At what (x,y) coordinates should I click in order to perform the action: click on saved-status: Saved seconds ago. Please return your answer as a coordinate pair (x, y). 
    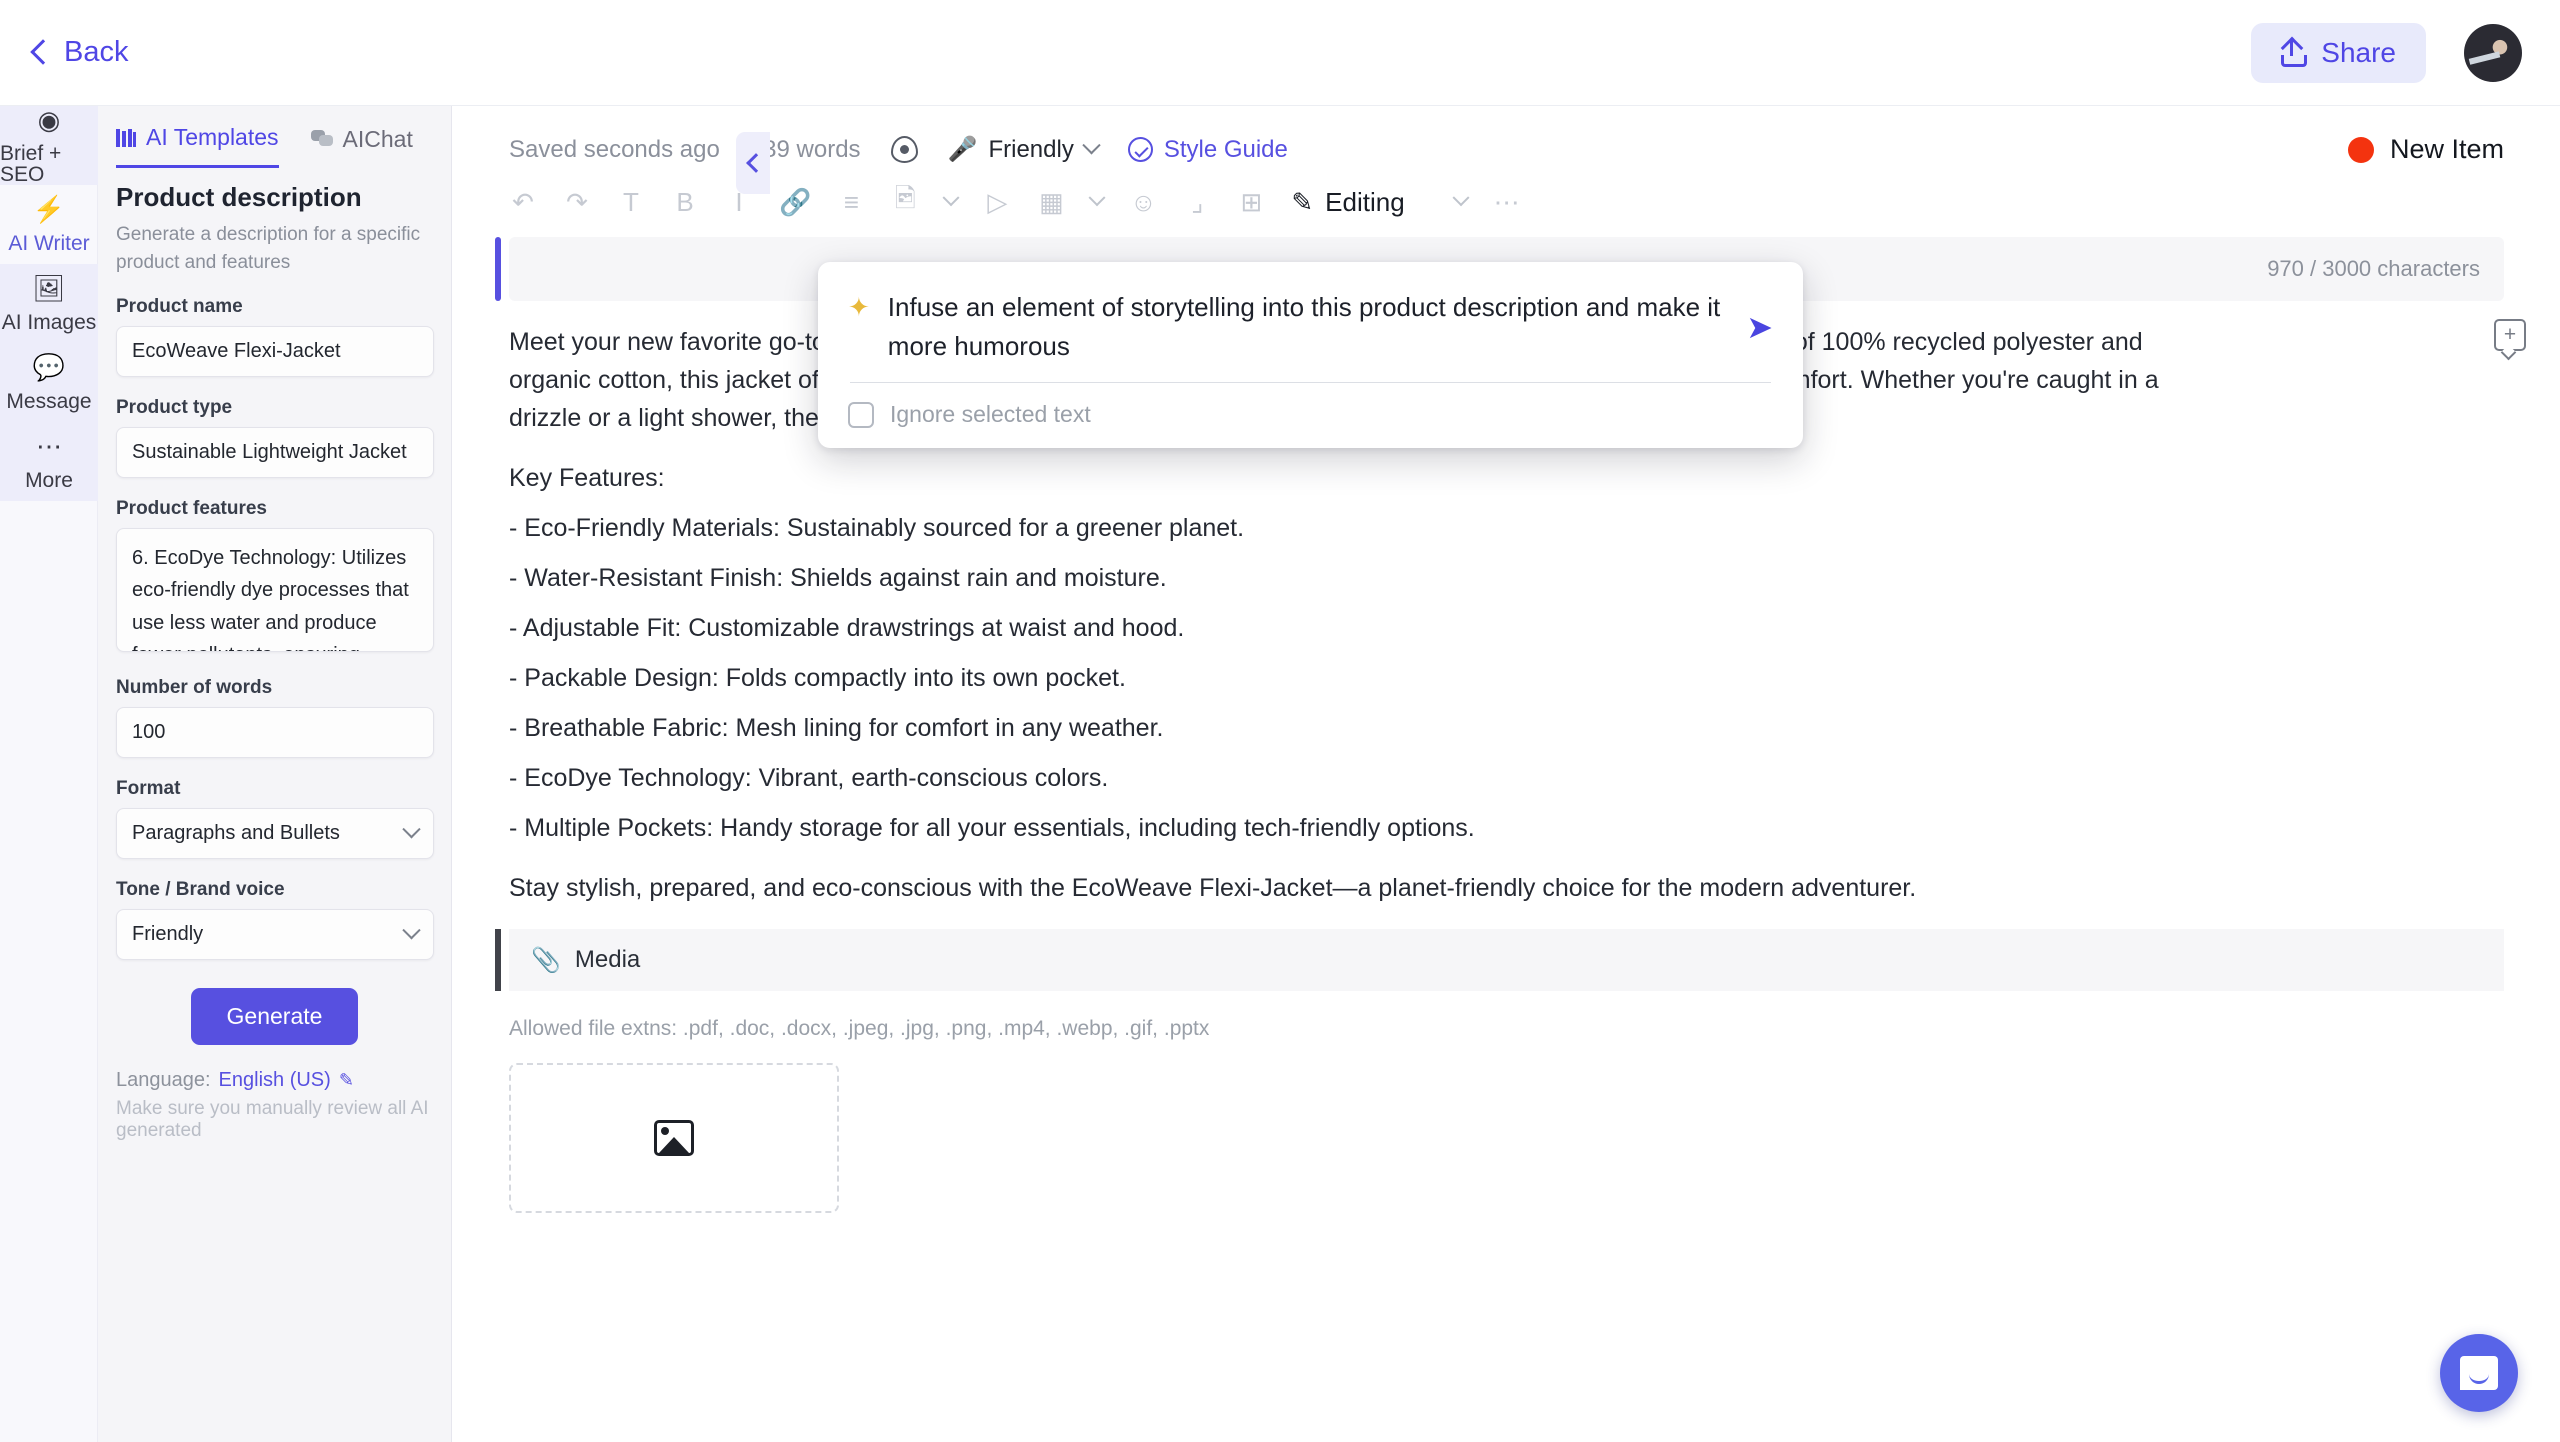
    Looking at the image, I should click on (614, 149).